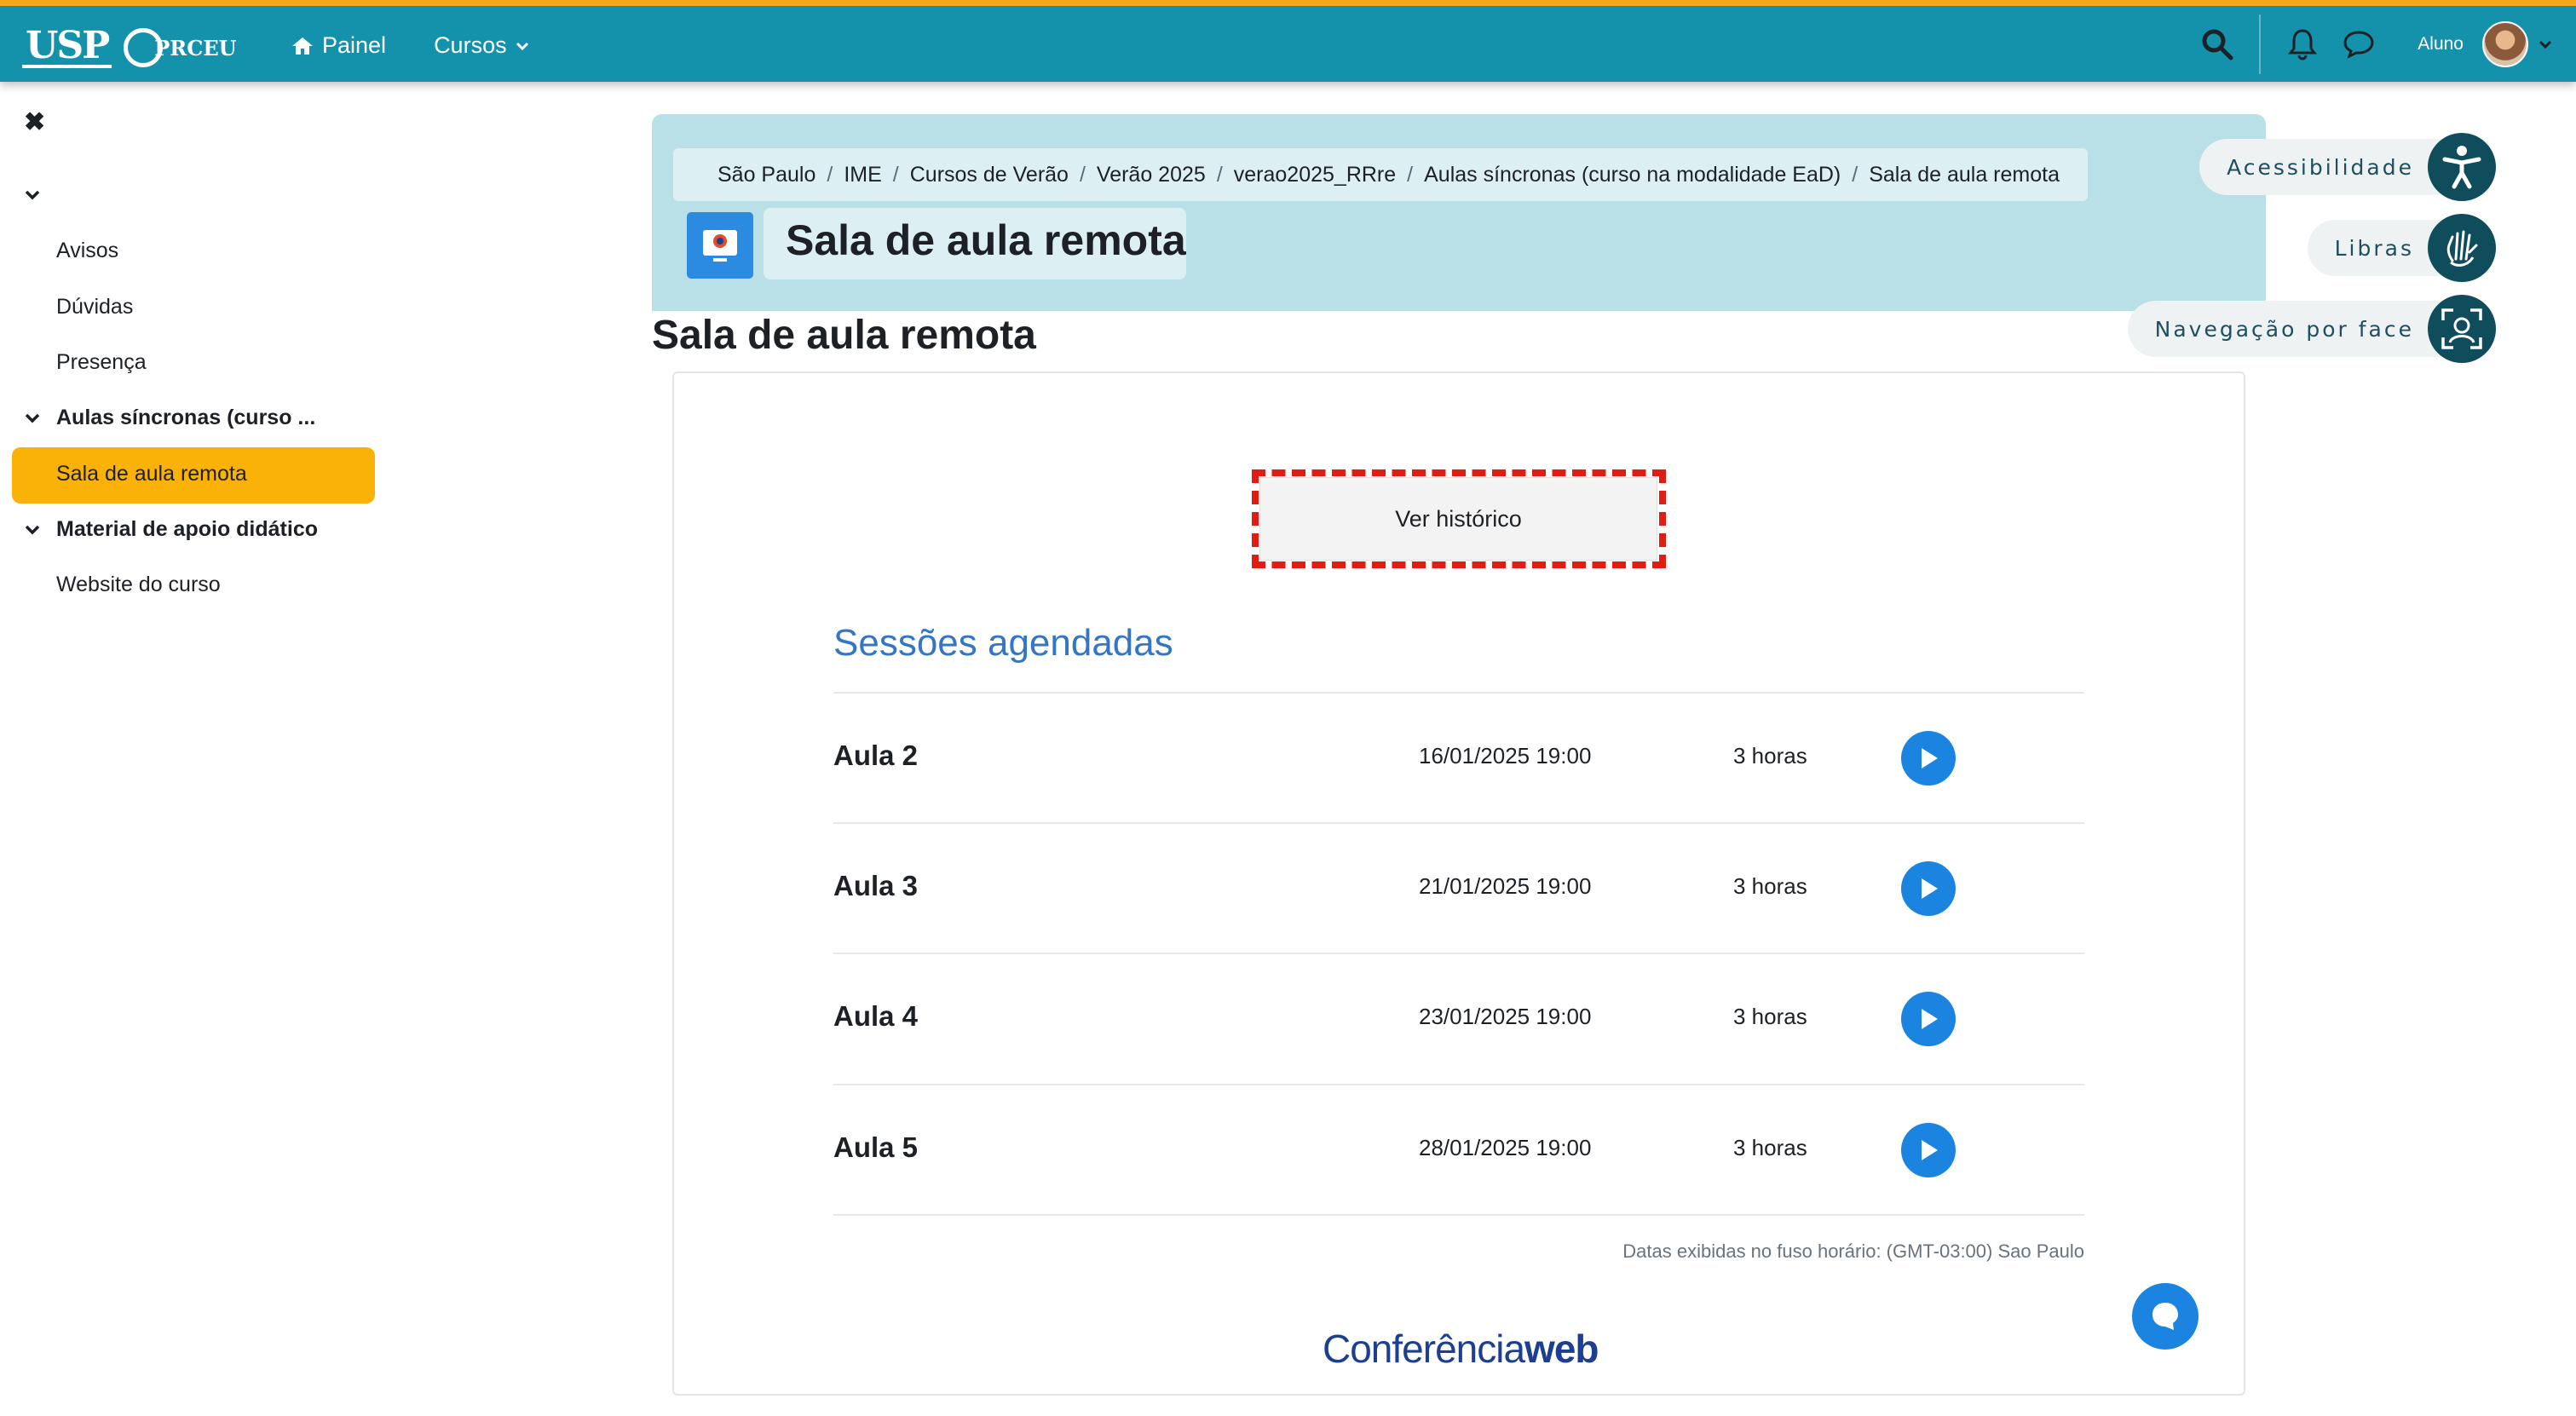  Describe the element at coordinates (94, 307) in the screenshot. I see `sidebar-item-duvidas: Dúvidas` at that location.